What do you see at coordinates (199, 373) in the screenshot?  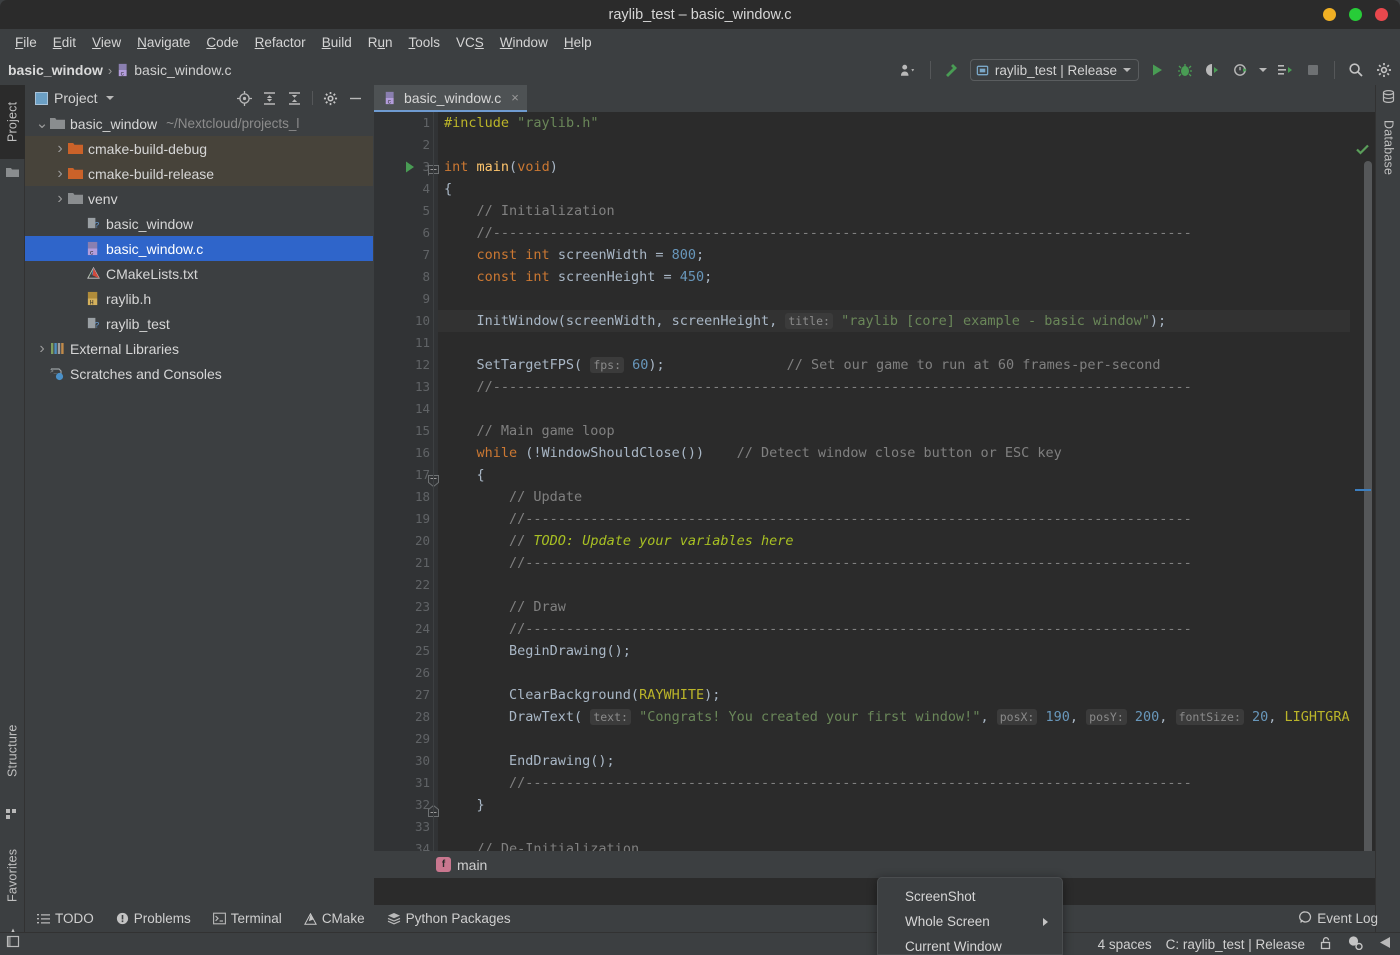 I see `tree-item-scratches-and-consoles: >_ Scratches and Consoles` at bounding box center [199, 373].